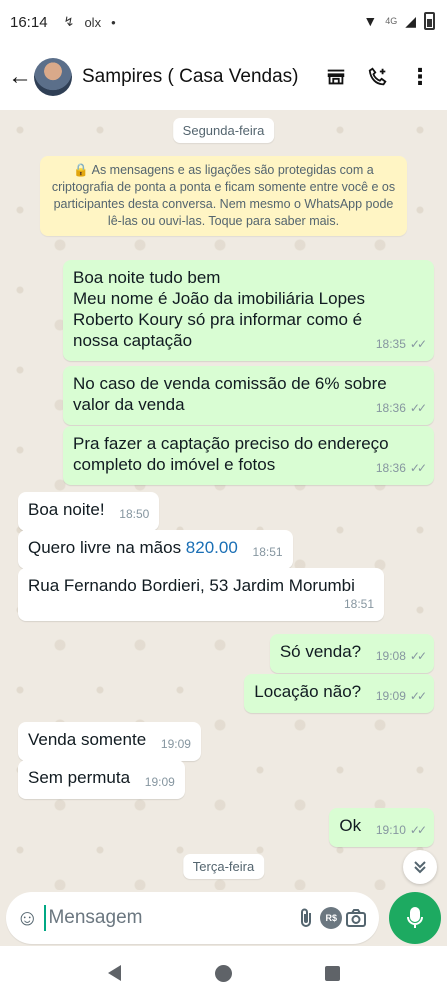 Image resolution: width=447 pixels, height=1000 pixels. Describe the element at coordinates (129, 404) in the screenshot. I see `message-text-line: valor da venda` at that location.